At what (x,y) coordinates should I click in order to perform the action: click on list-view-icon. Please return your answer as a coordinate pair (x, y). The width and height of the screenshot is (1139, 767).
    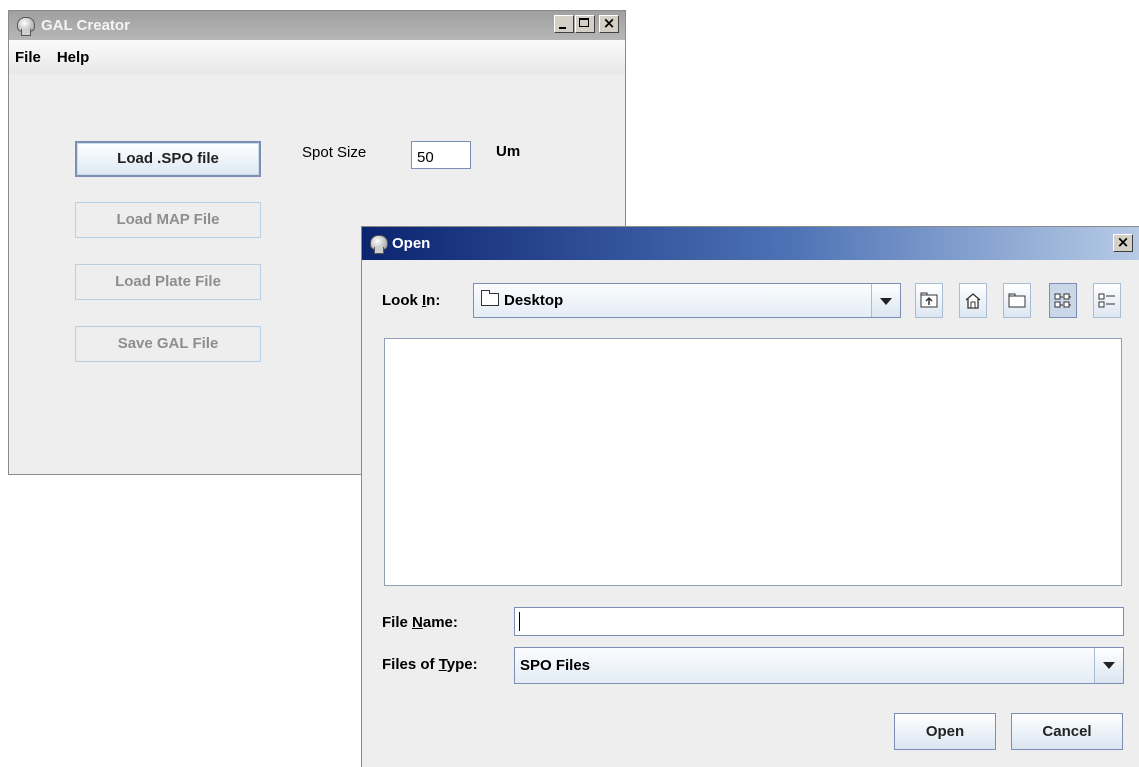
    Looking at the image, I should click on (1062, 300).